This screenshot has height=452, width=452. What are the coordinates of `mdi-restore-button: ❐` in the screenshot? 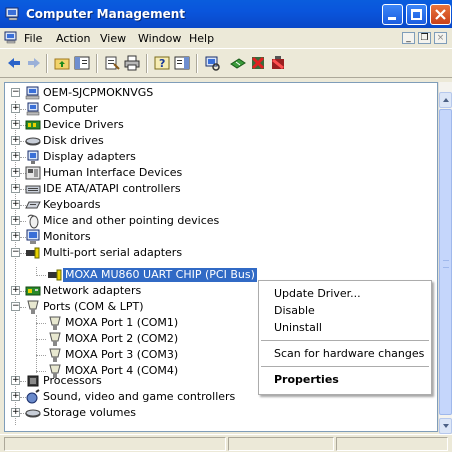 It's located at (424, 38).